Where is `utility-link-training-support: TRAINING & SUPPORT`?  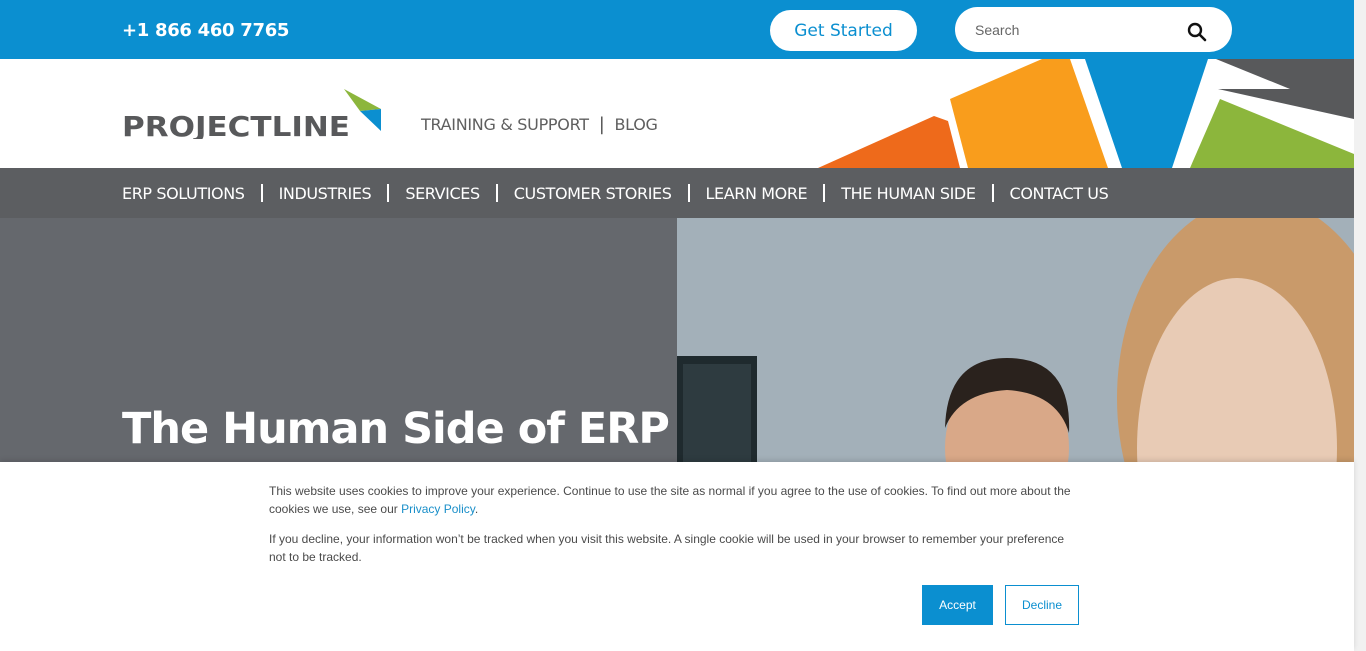
utility-link-training-support: TRAINING & SUPPORT is located at coordinates (505, 124).